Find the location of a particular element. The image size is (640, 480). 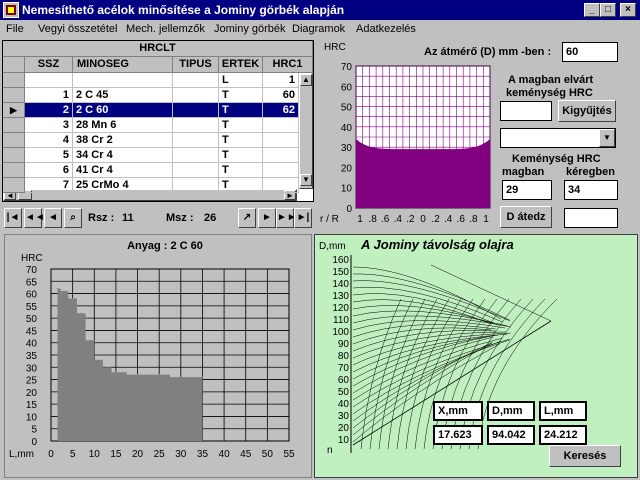

menu-adatkezeles: Adatkezelés is located at coordinates (386, 29).